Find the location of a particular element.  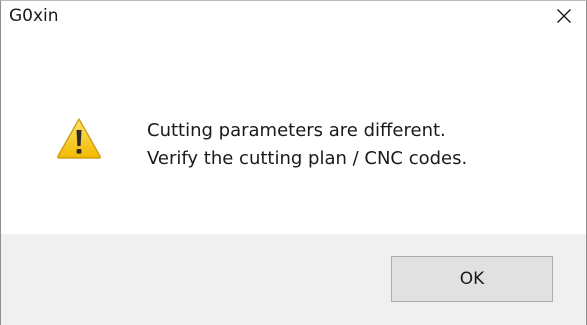

window-title: G0xin is located at coordinates (34, 16).